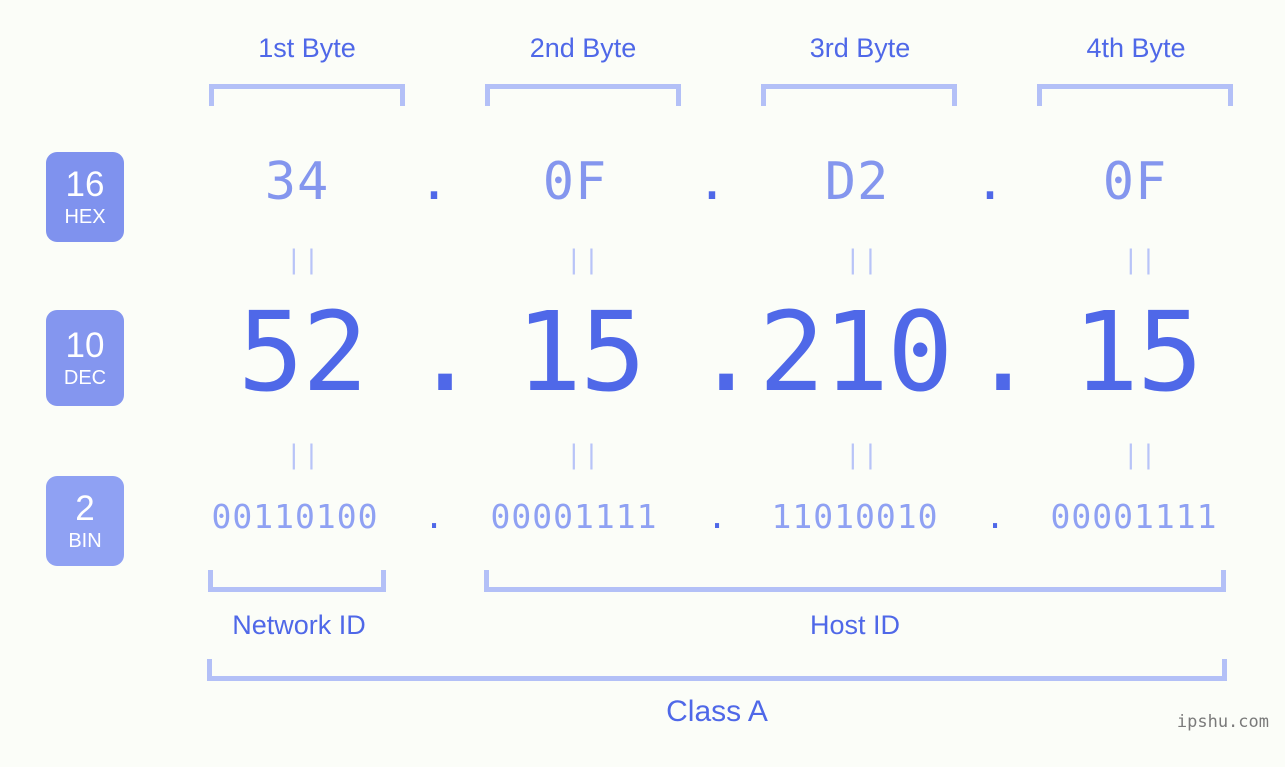  What do you see at coordinates (855, 516) in the screenshot?
I see `bin-octet-3: 11010010` at bounding box center [855, 516].